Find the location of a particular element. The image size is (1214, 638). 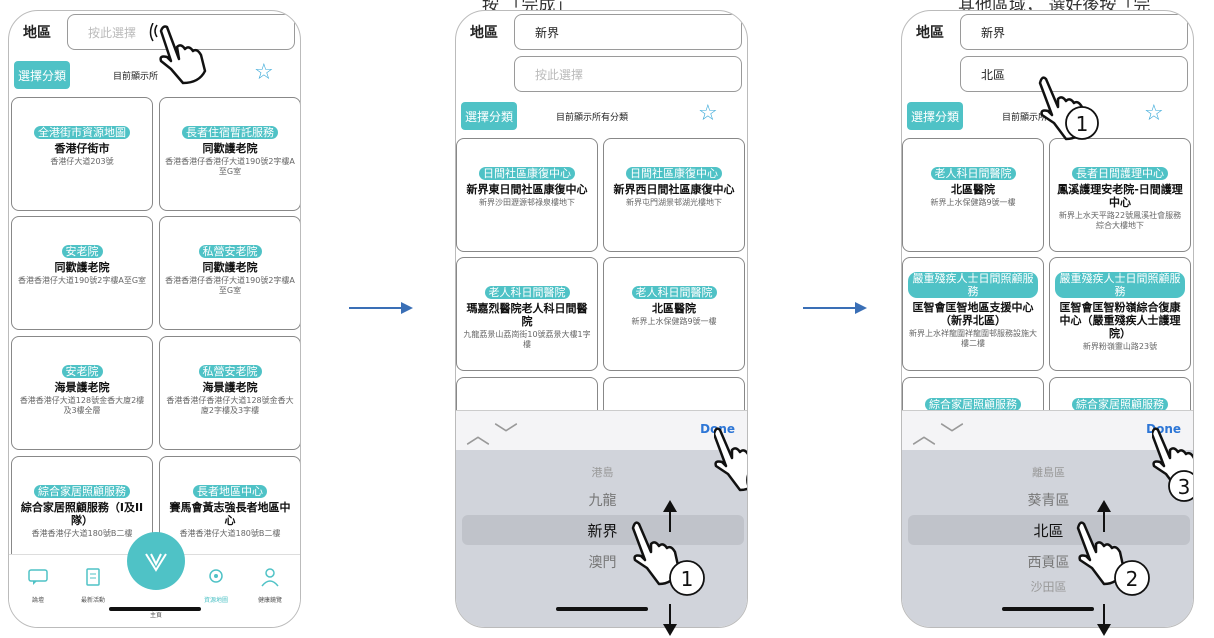

card-address: 九龍荔景山荔崗街10號荔景大樓1字樓 is located at coordinates (527, 339).